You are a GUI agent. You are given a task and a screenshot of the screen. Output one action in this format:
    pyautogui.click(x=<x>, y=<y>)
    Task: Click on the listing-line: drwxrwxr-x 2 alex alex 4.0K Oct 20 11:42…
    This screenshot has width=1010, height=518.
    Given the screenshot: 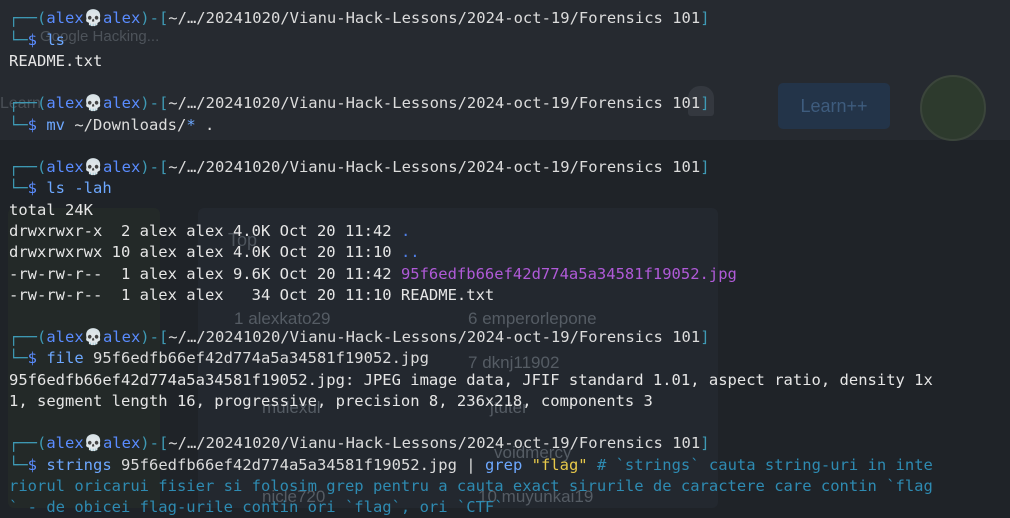 What is the action you would take?
    pyautogui.click(x=210, y=231)
    